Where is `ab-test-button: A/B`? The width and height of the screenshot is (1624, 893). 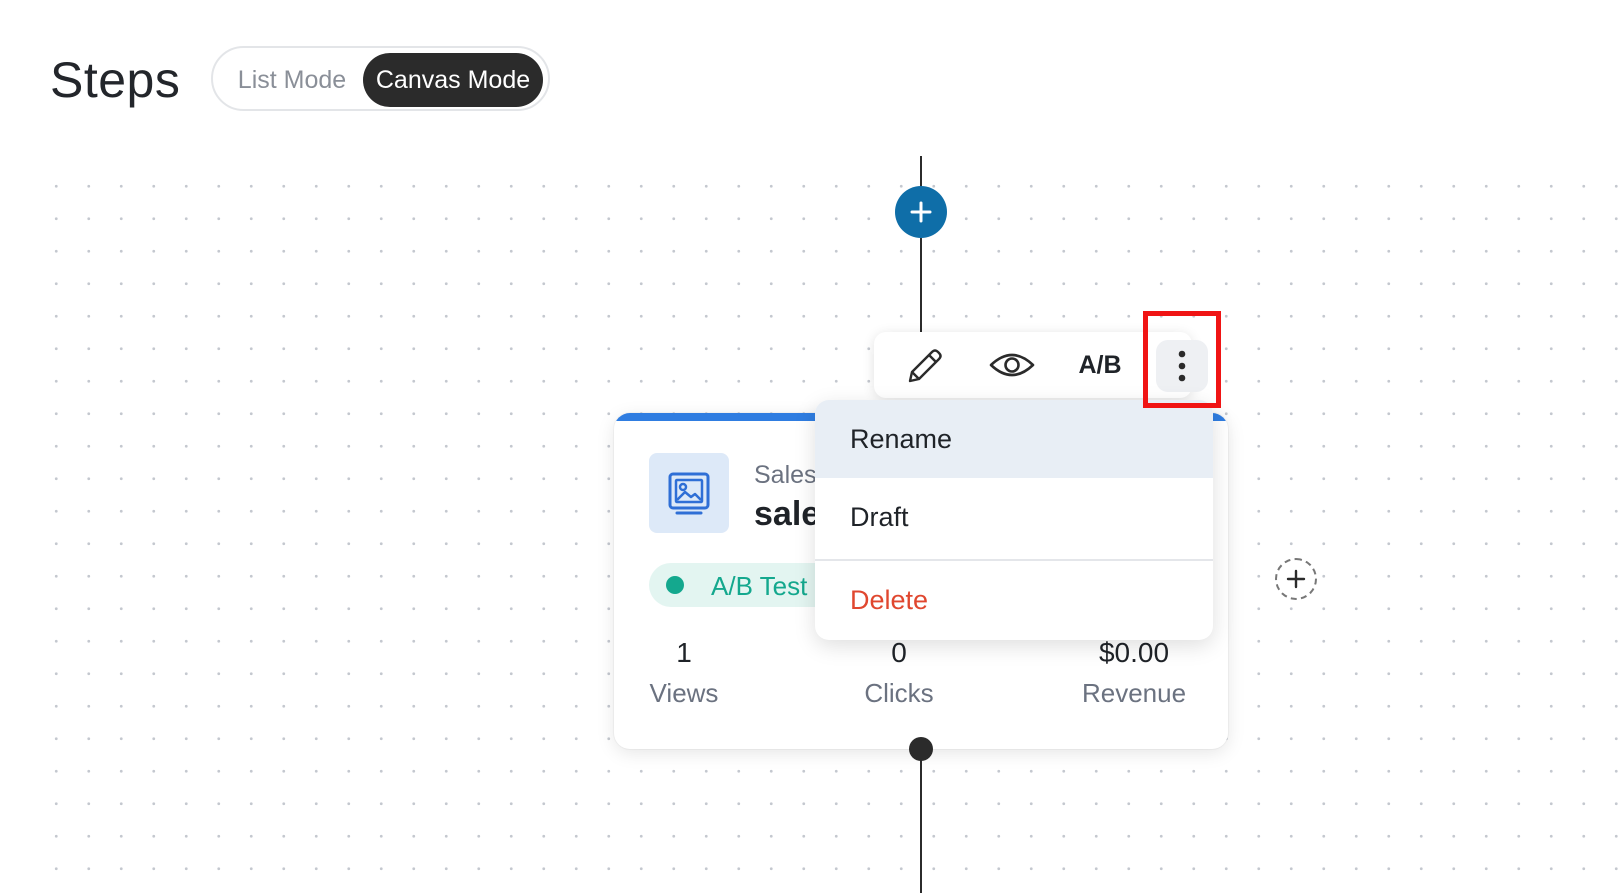
ab-test-button: A/B is located at coordinates (1100, 365).